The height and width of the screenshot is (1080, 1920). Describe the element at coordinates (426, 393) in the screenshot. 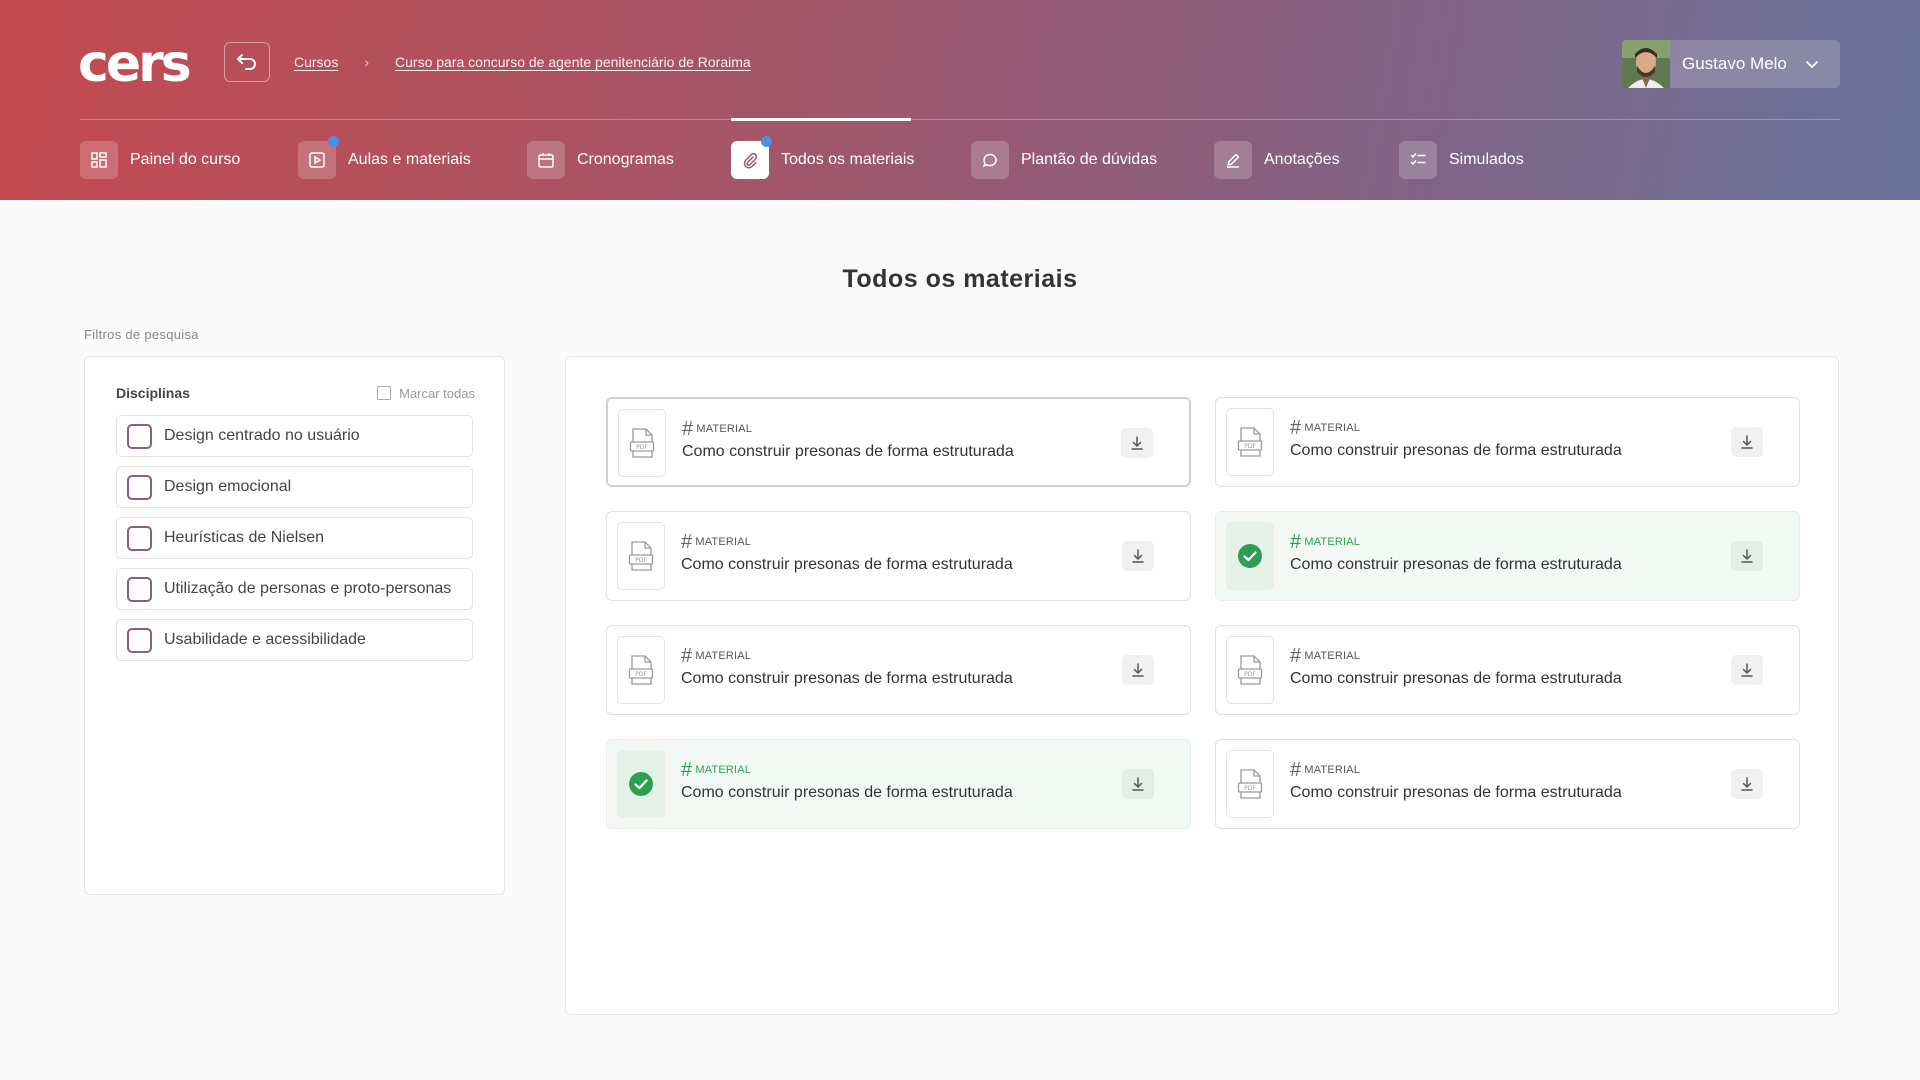

I see `mark-all-checkbox: Marcar todas` at that location.